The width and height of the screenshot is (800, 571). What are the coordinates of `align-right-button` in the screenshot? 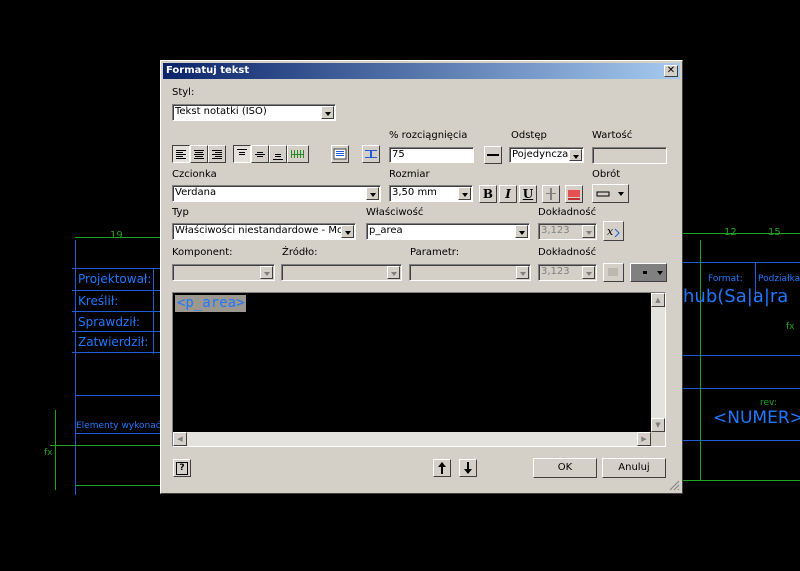 It's located at (217, 154).